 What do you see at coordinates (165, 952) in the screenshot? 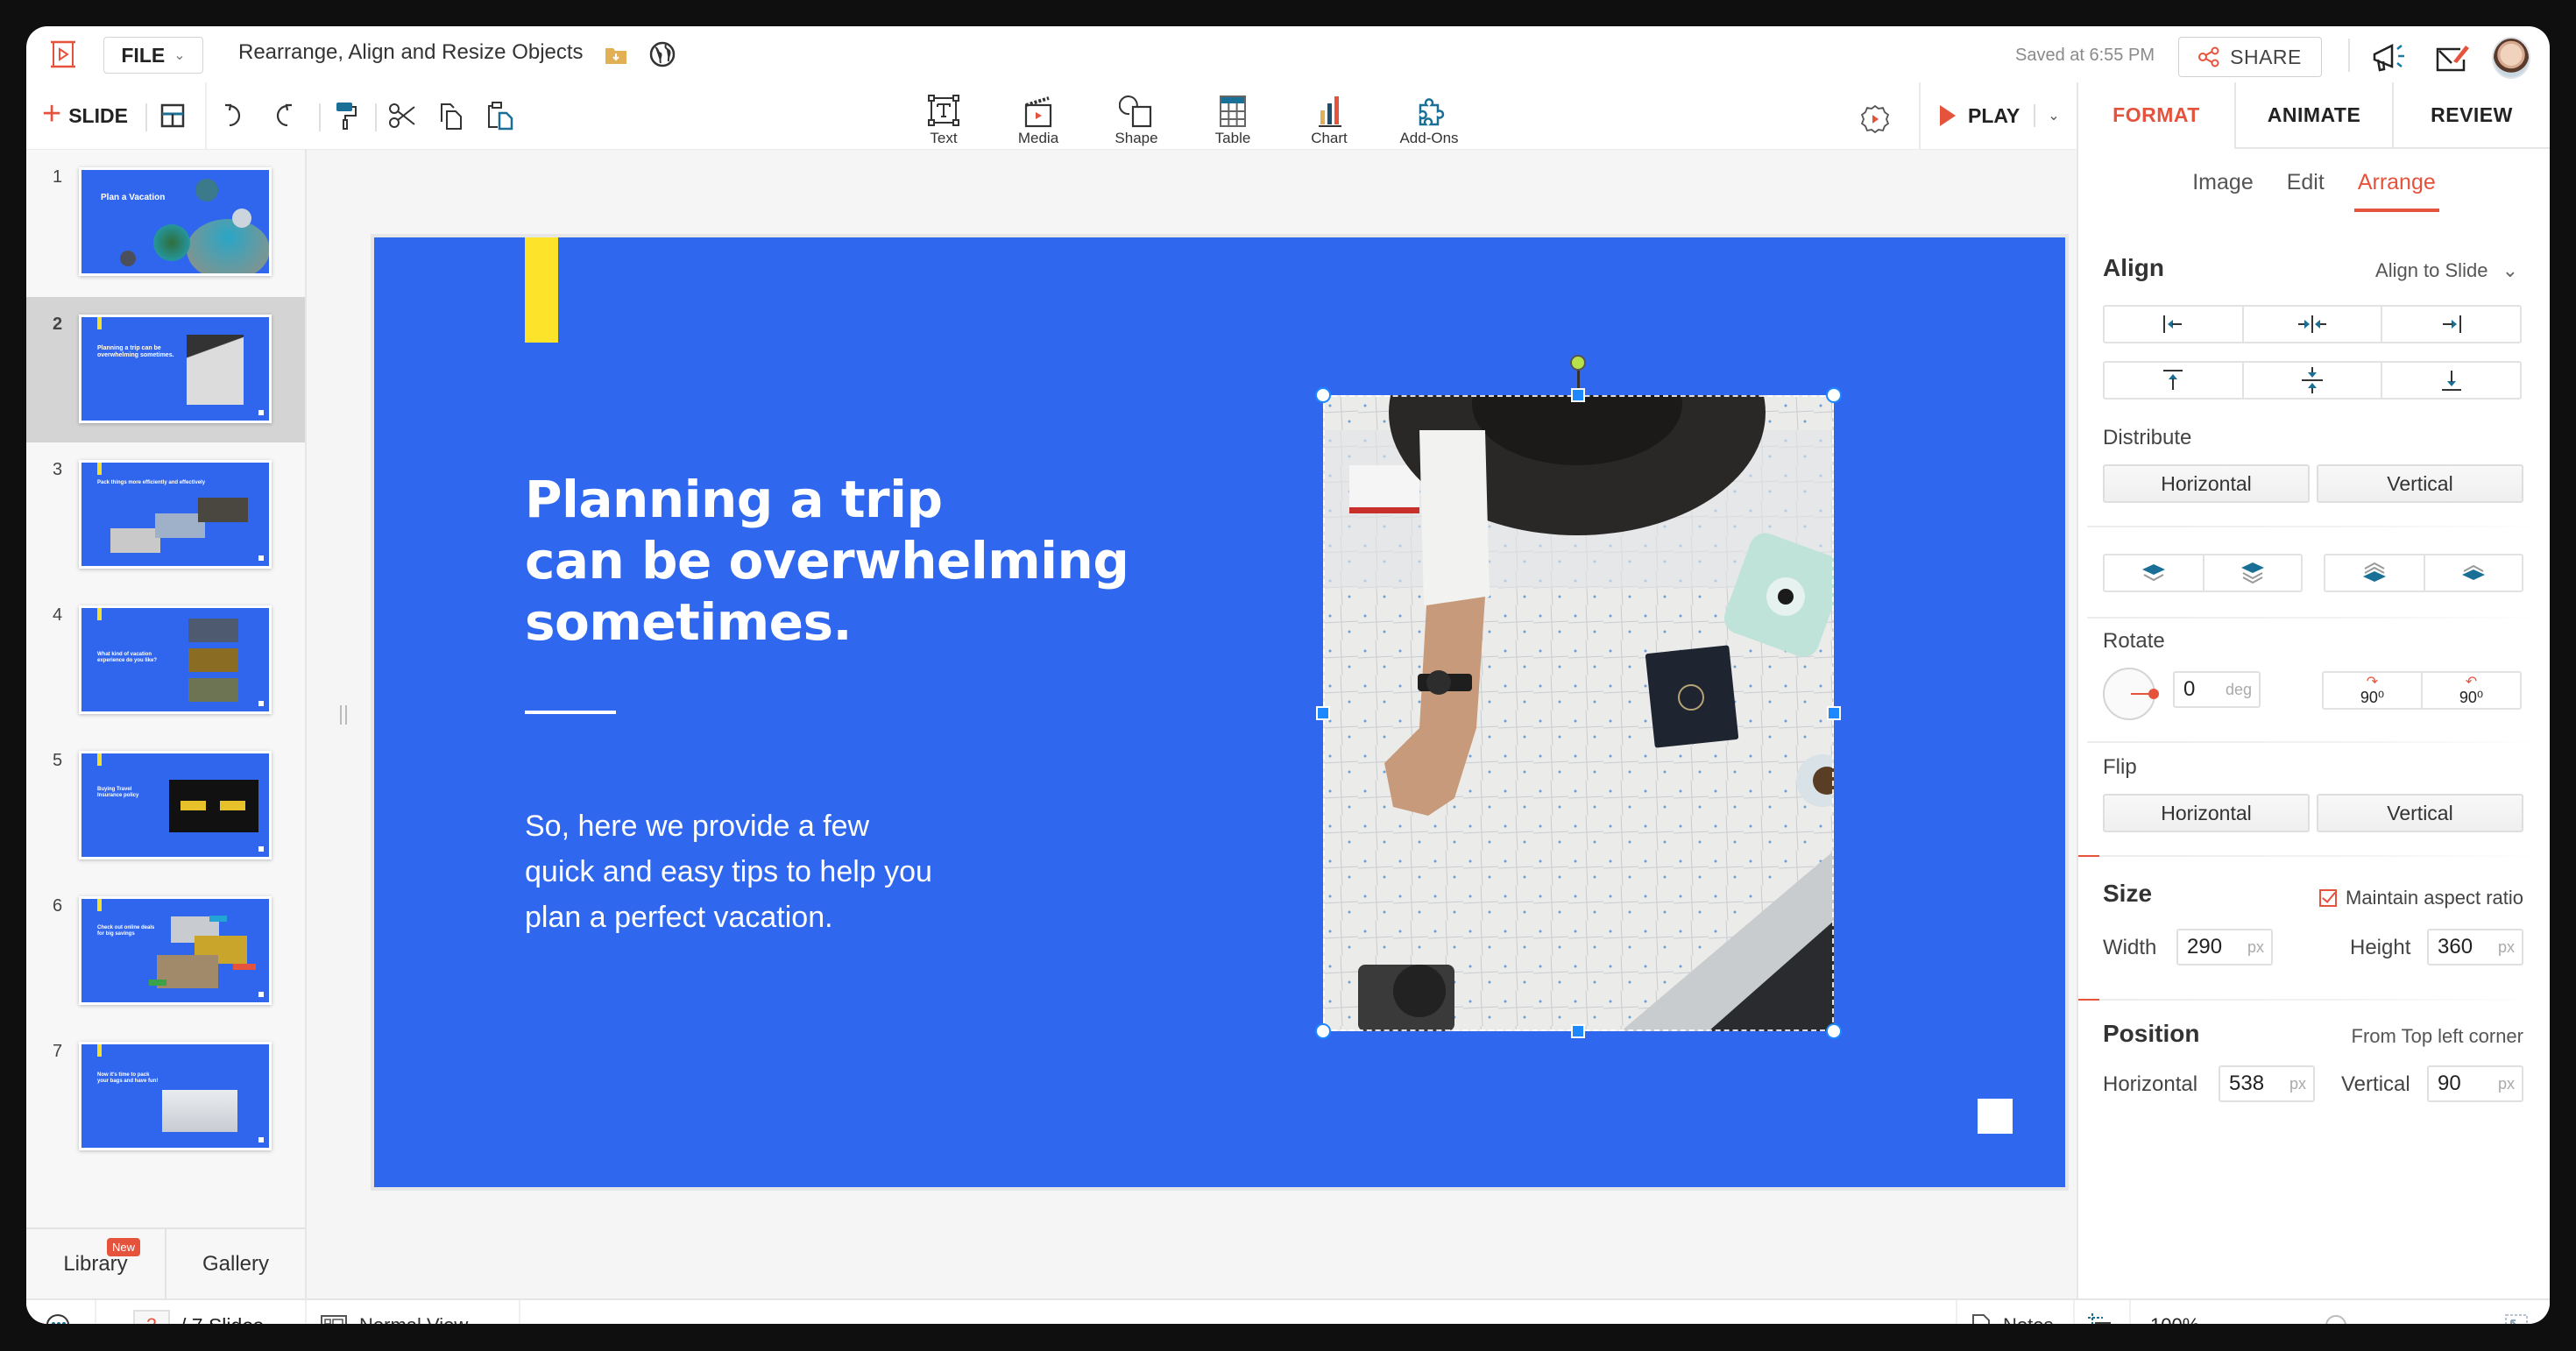
I see `slide-thumbnail-6: 6 Check out online deals for big savings` at bounding box center [165, 952].